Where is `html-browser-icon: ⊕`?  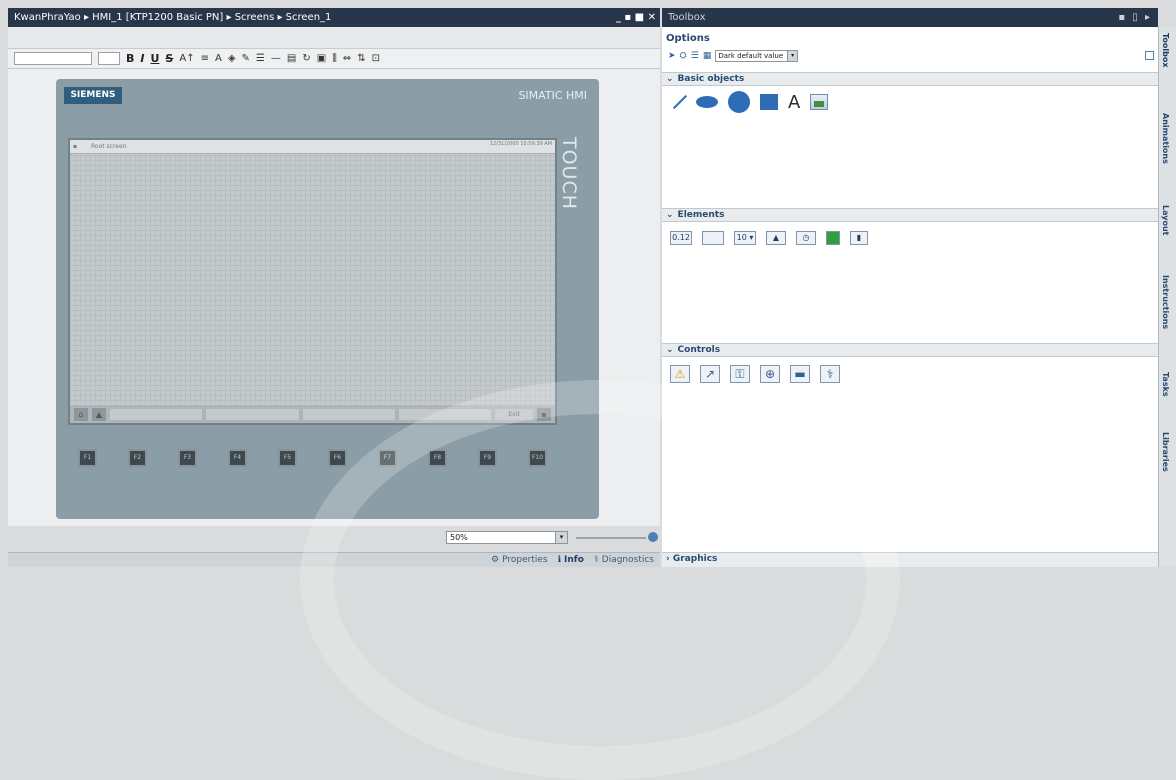 html-browser-icon: ⊕ is located at coordinates (770, 374).